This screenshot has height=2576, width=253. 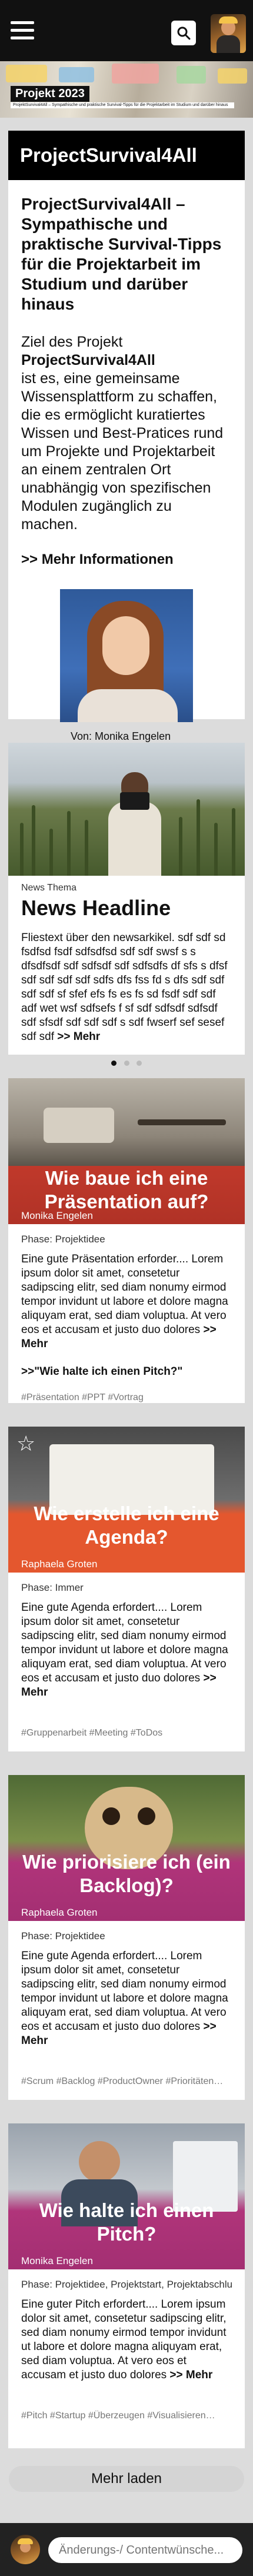 What do you see at coordinates (126, 1733) in the screenshot?
I see `article-tags: #Gruppenarbeit #Meeting #ToDos` at bounding box center [126, 1733].